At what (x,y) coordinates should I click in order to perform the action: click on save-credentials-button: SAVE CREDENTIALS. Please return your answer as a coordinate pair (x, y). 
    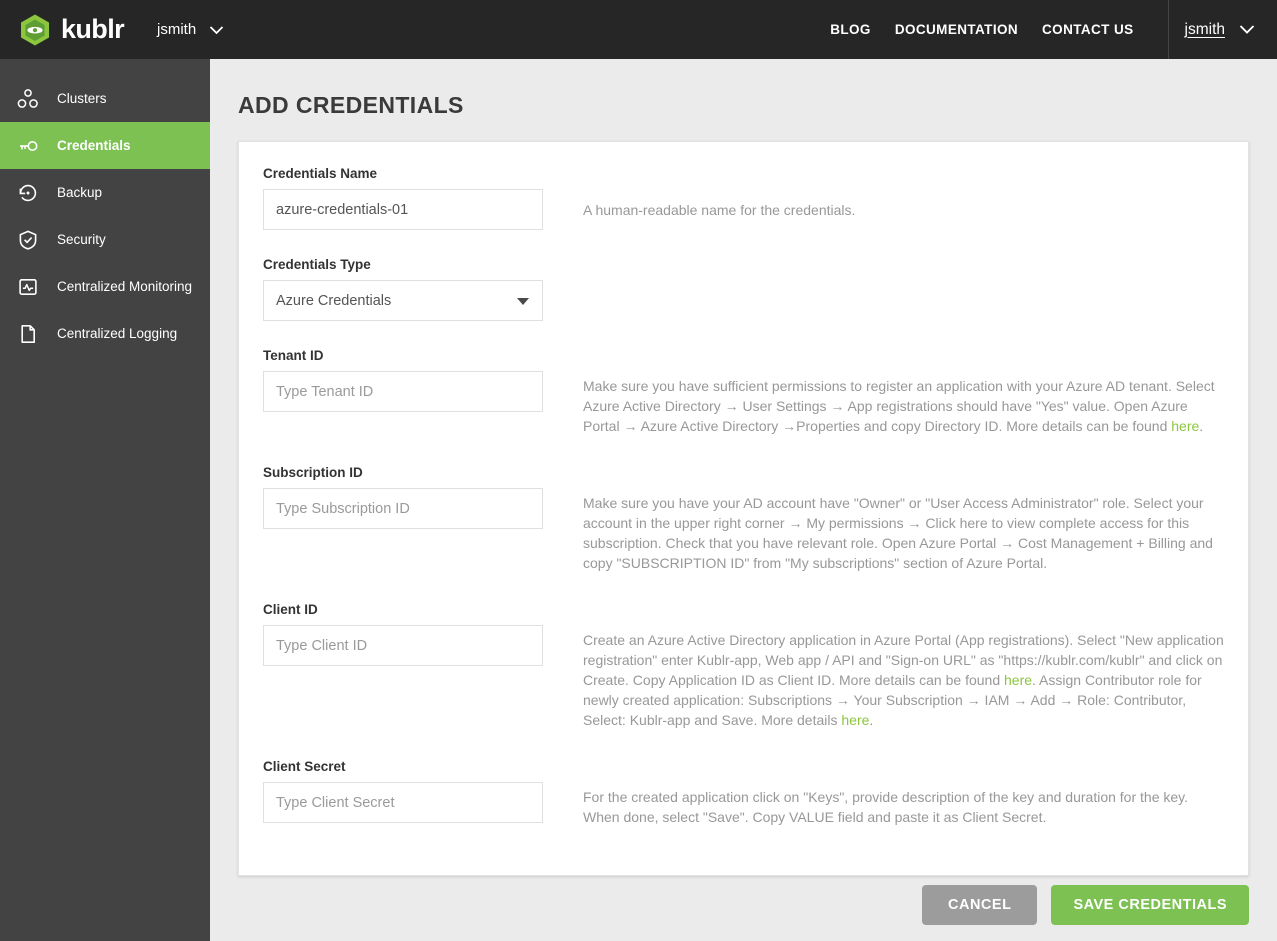
    Looking at the image, I should click on (1150, 905).